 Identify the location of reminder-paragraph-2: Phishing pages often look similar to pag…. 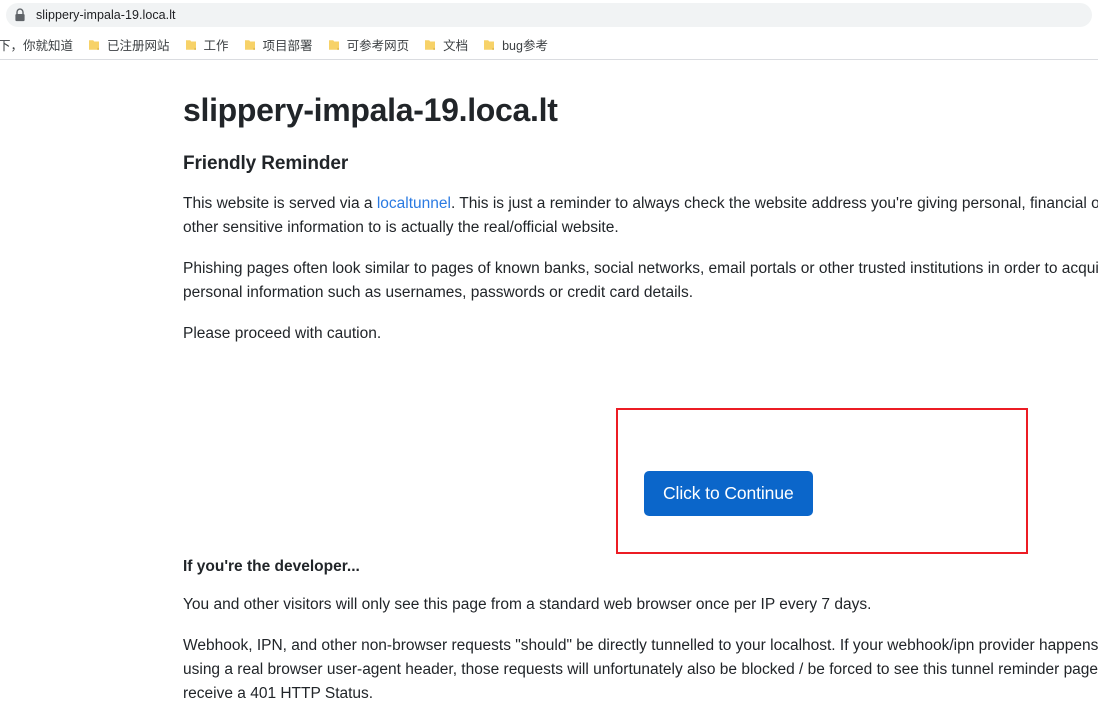
(640, 281).